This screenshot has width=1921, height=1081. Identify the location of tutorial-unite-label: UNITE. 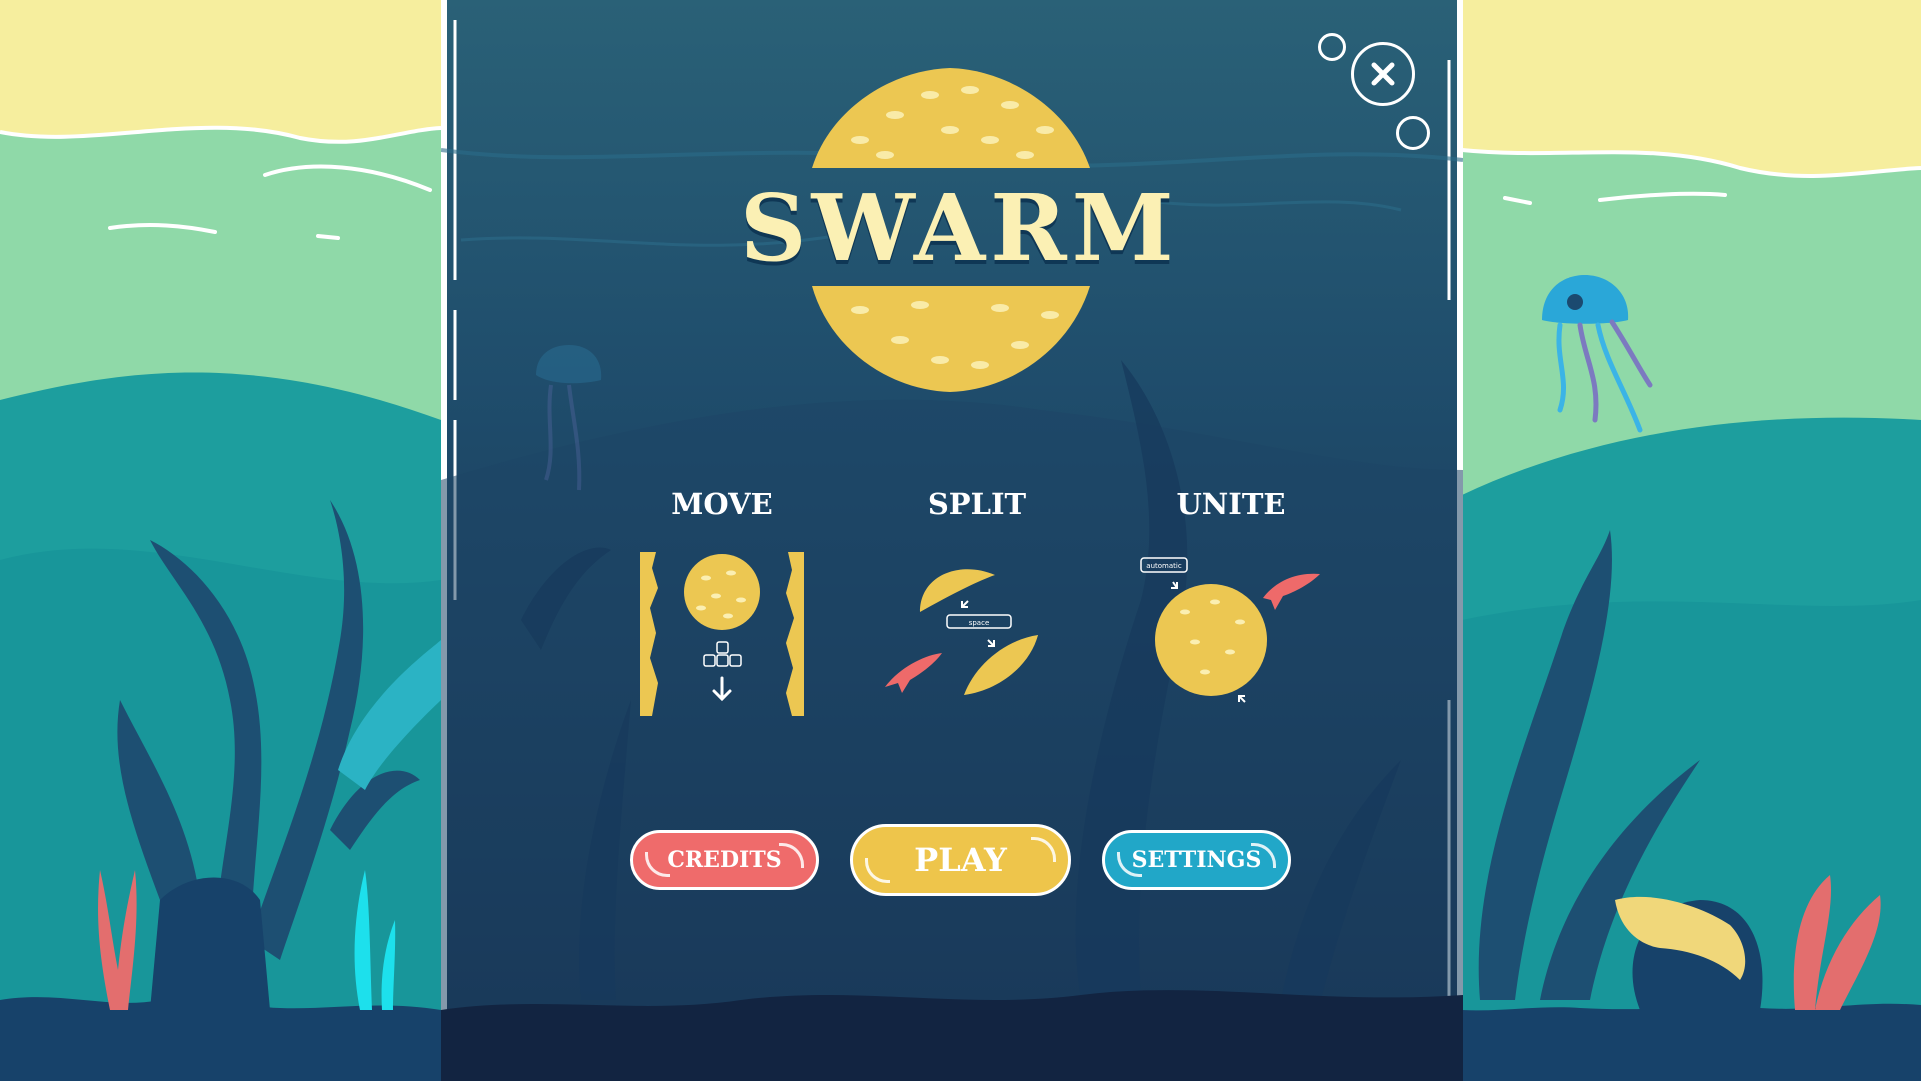
(1231, 504).